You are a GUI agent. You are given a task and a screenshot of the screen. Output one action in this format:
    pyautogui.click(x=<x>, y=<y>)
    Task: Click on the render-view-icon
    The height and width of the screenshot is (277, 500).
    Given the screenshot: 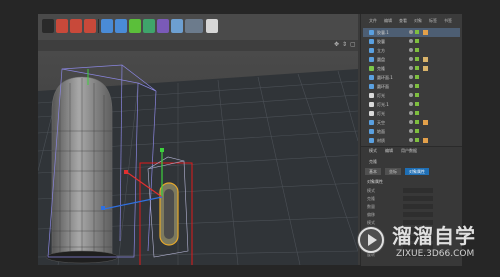 What is the action you would take?
    pyautogui.click(x=62, y=26)
    